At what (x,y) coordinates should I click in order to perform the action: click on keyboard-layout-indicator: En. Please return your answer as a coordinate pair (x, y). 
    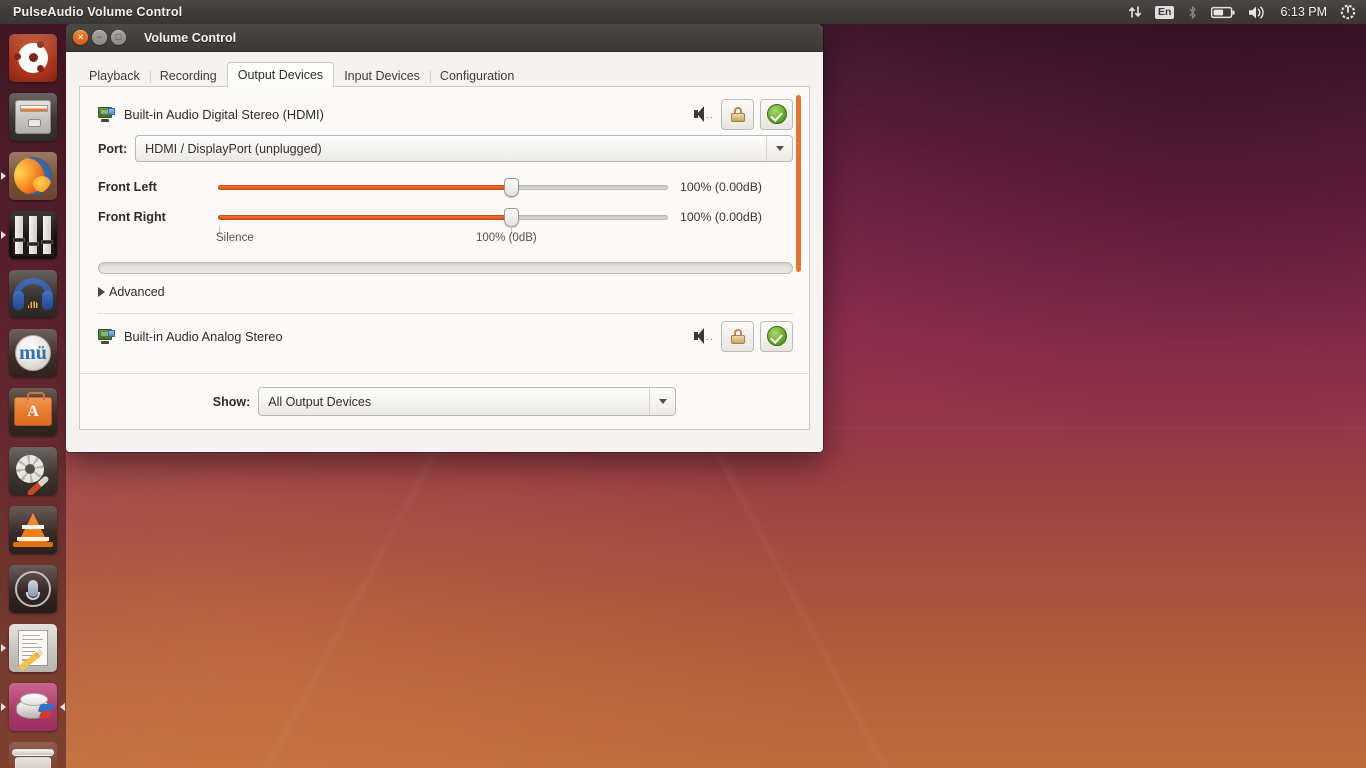
    Looking at the image, I should click on (1165, 12).